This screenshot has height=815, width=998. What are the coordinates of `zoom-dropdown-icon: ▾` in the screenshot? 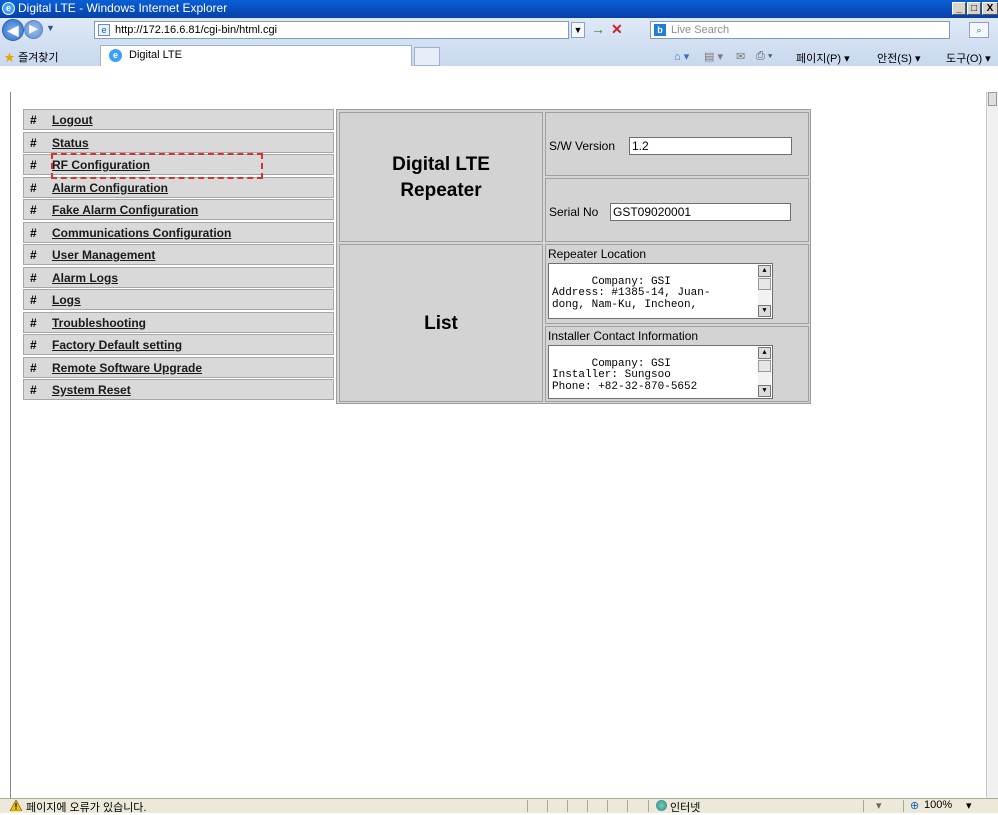 It's located at (969, 805).